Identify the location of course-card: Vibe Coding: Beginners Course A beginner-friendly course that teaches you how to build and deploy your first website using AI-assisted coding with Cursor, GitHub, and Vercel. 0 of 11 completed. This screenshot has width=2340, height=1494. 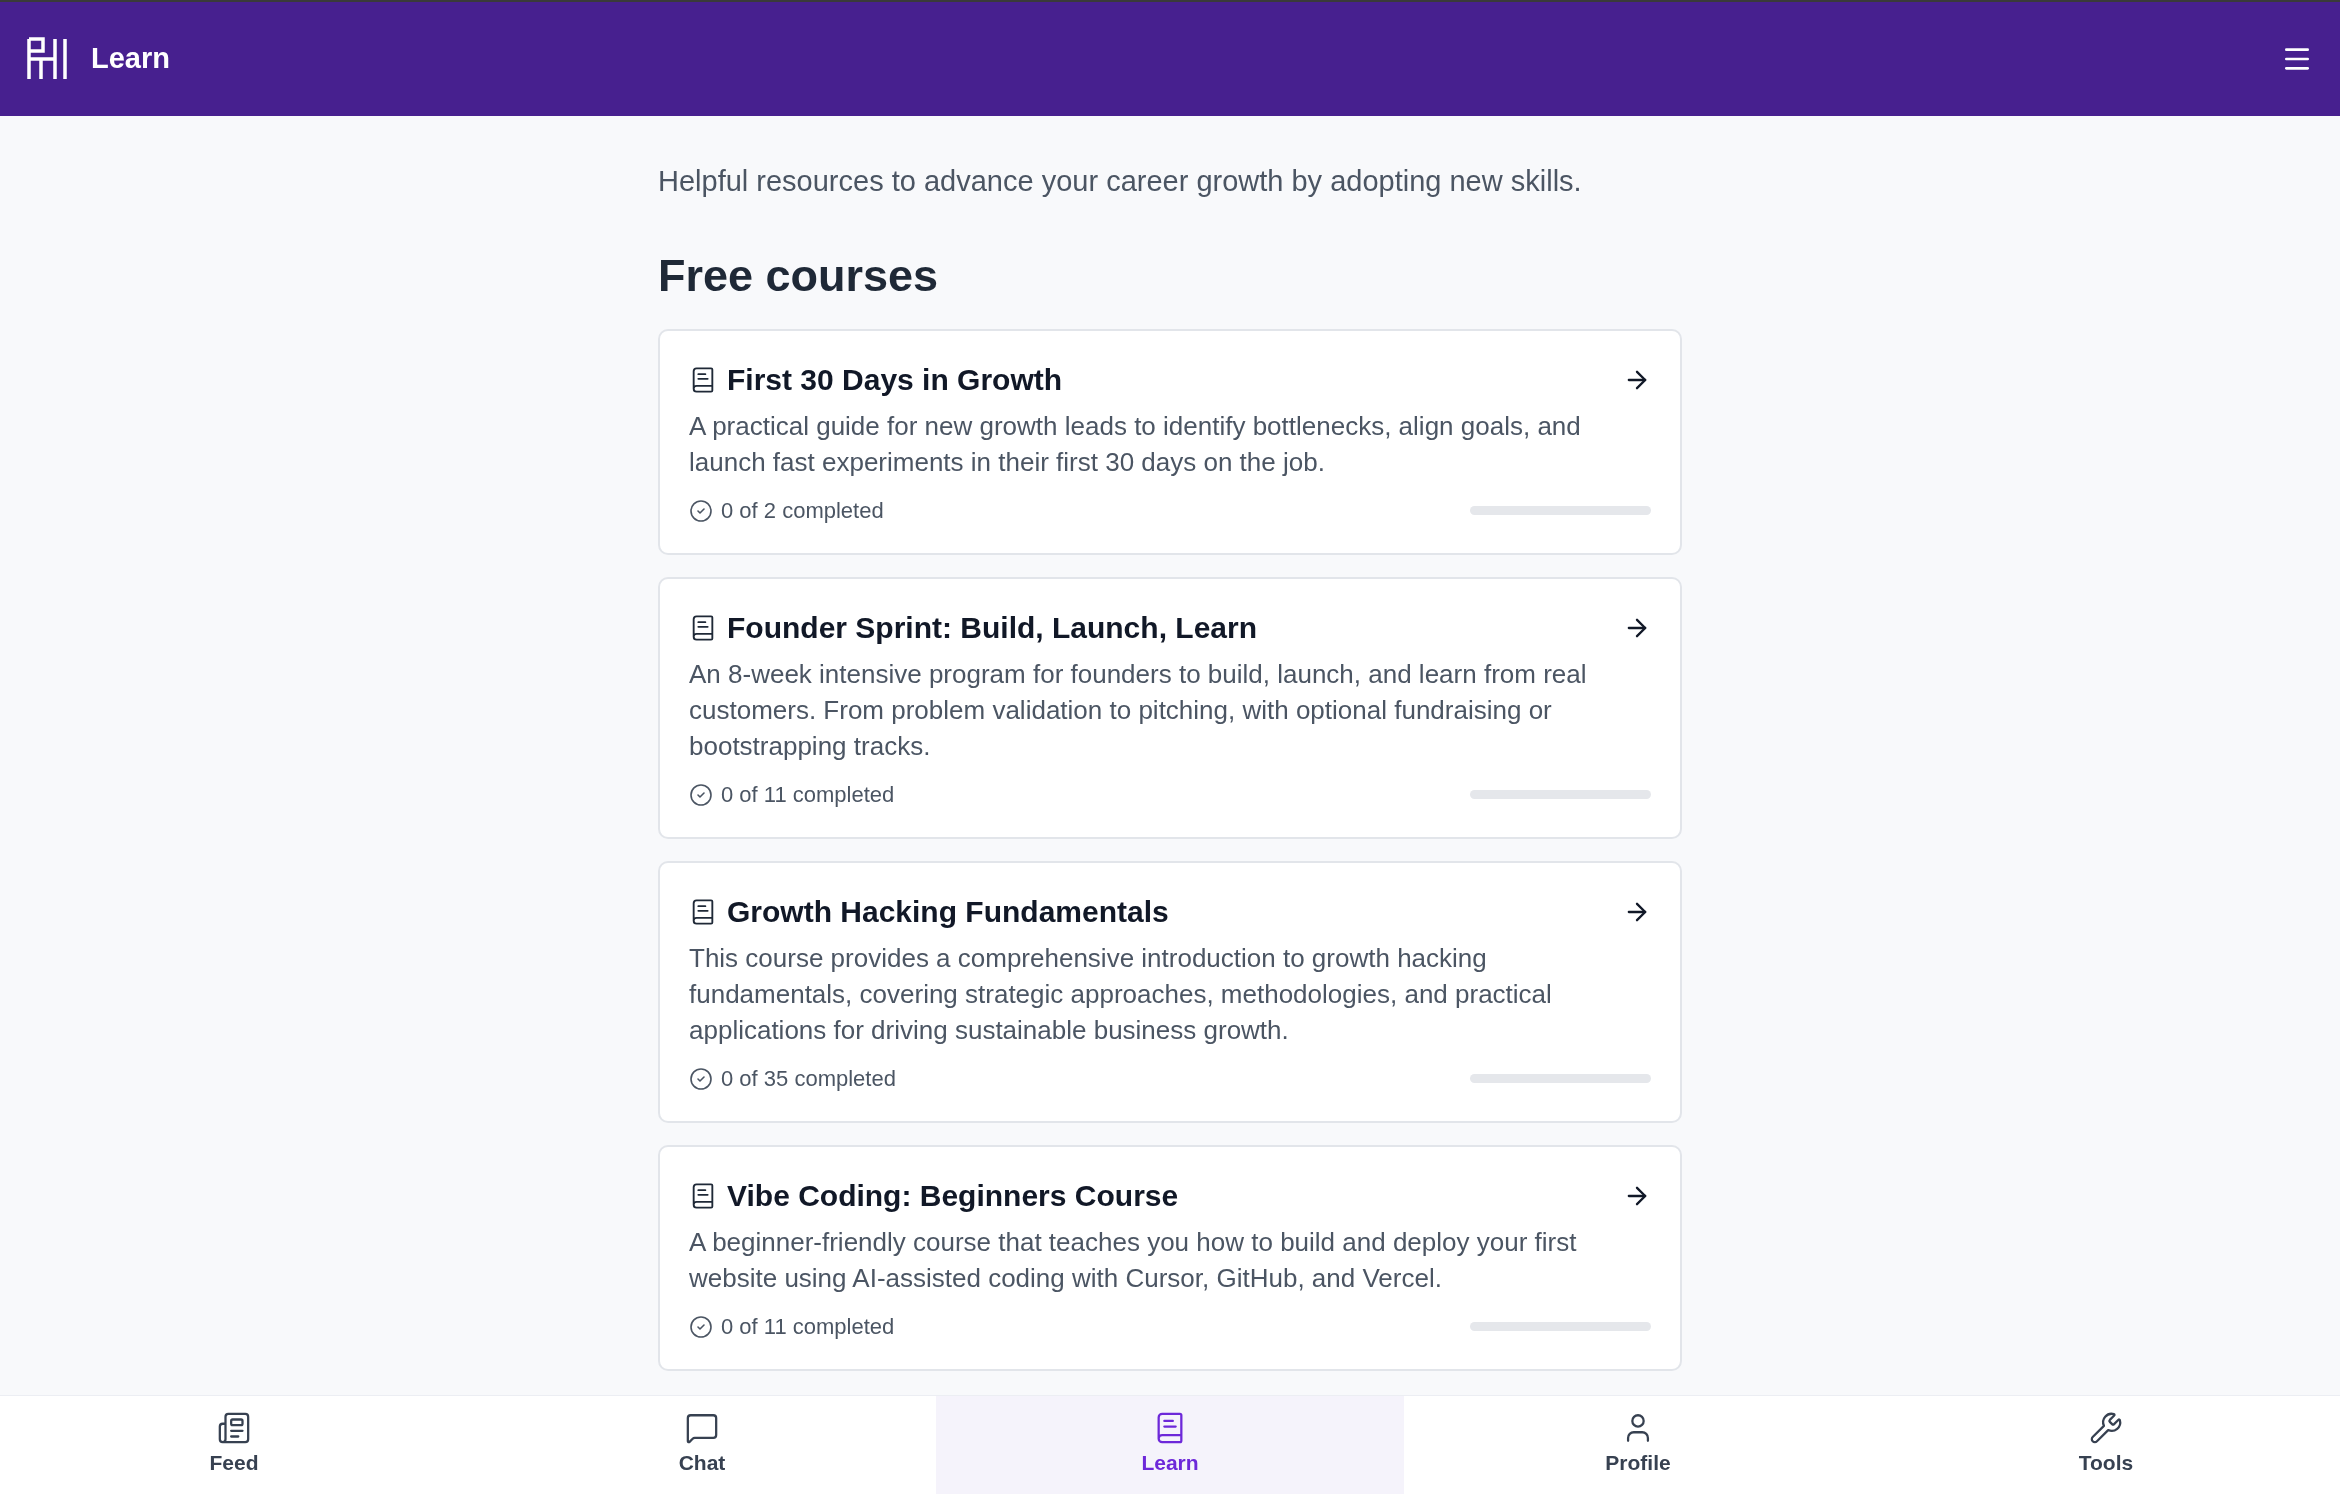
(1170, 1258).